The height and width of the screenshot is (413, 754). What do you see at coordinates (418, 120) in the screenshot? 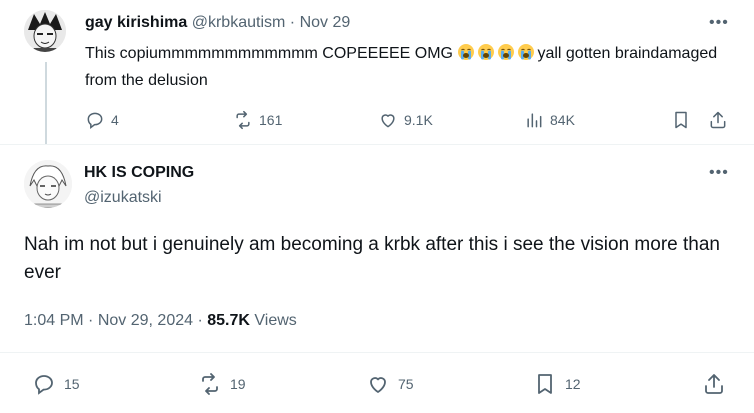
I see `parent-like-count: 9.1K` at bounding box center [418, 120].